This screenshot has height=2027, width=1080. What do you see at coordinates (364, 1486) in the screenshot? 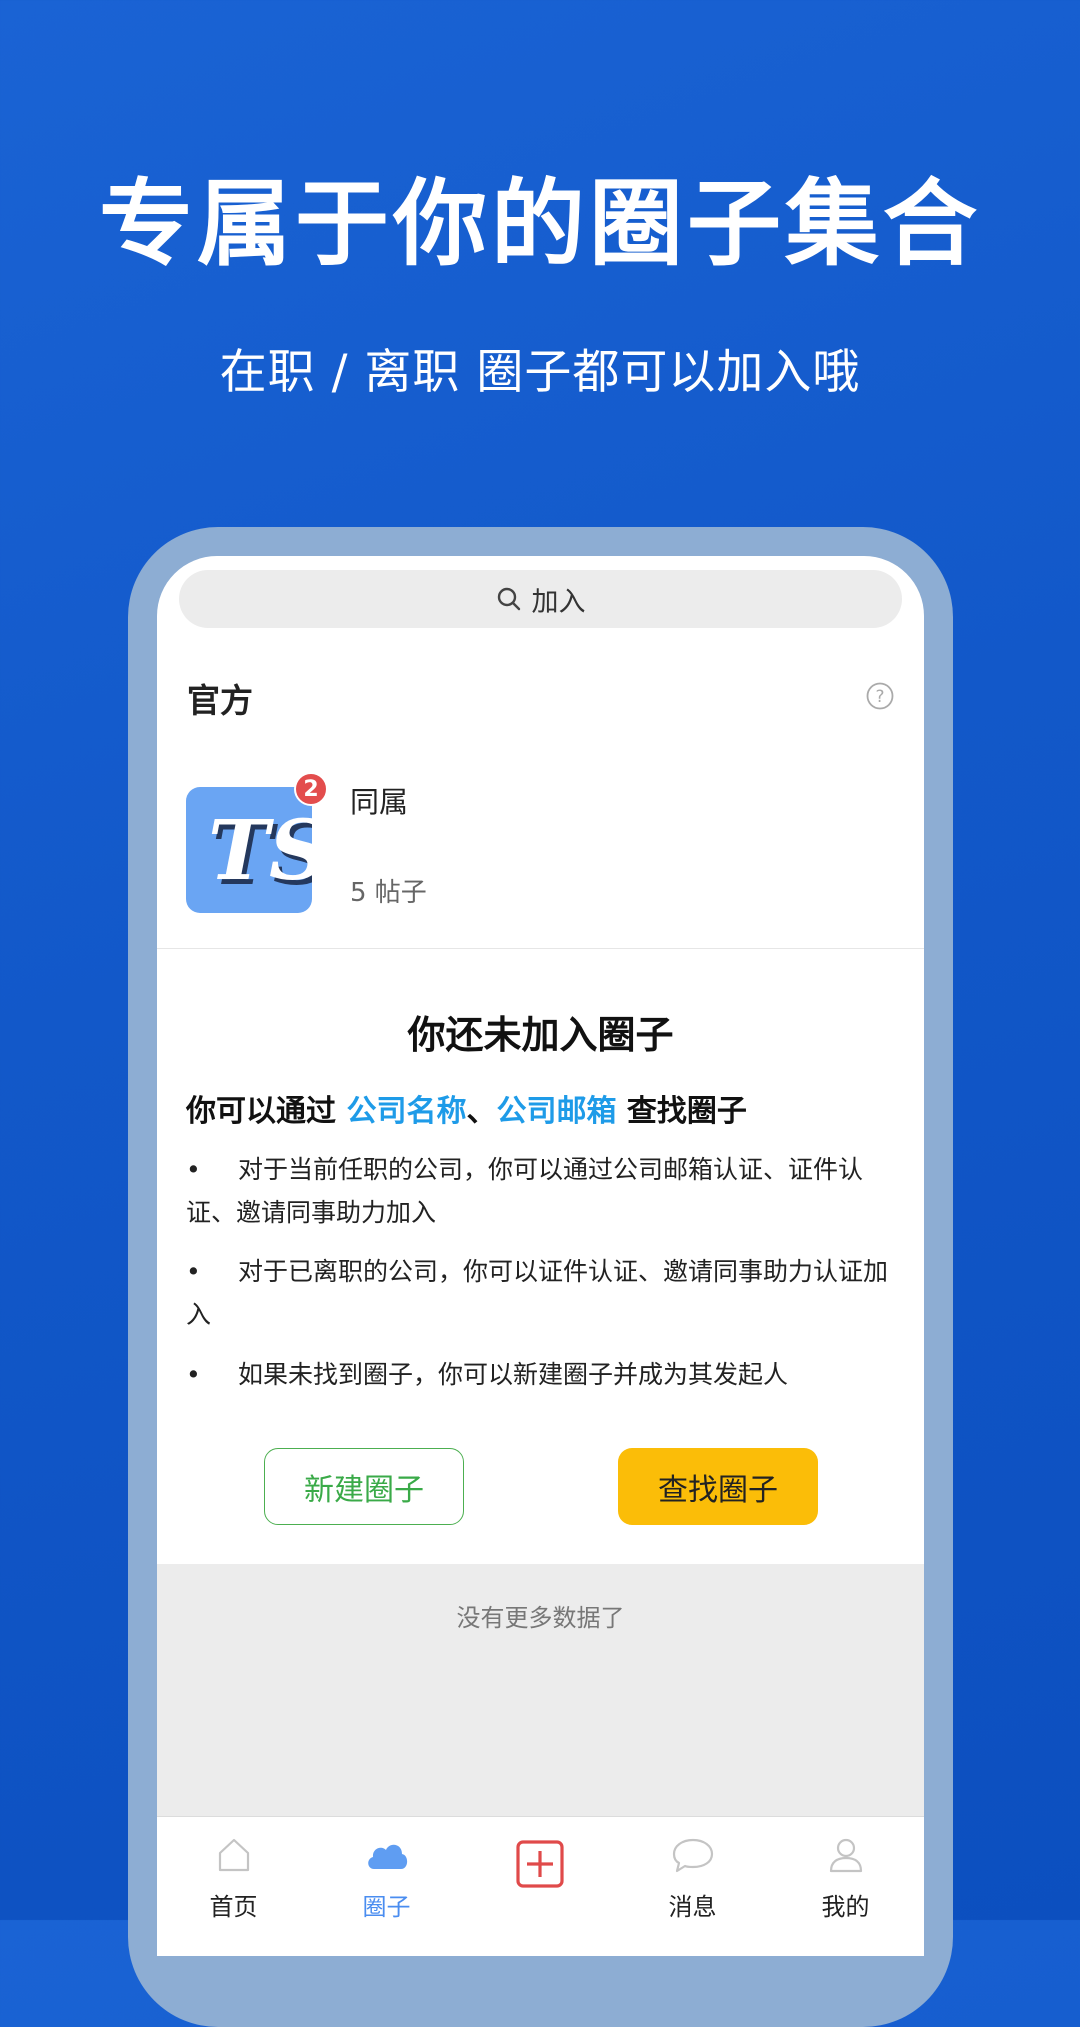
I see `new-circle-button: 新建圈子` at bounding box center [364, 1486].